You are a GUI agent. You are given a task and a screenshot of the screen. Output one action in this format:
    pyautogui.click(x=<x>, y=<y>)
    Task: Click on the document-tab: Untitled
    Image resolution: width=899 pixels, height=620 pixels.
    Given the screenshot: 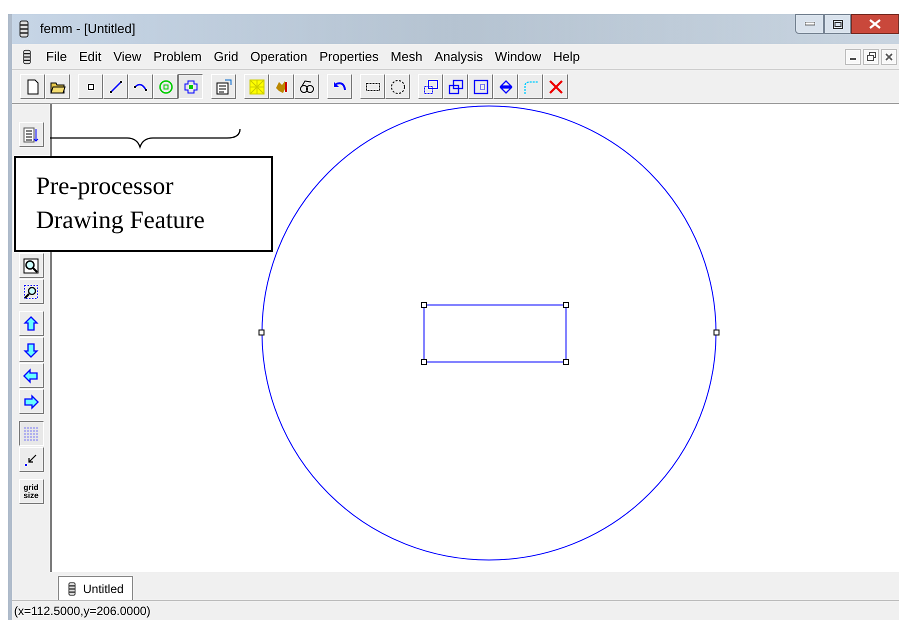 What is the action you would take?
    pyautogui.click(x=95, y=588)
    